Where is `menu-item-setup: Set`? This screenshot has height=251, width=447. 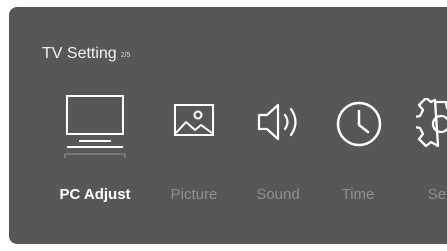
menu-item-setup: Set is located at coordinates (418, 125).